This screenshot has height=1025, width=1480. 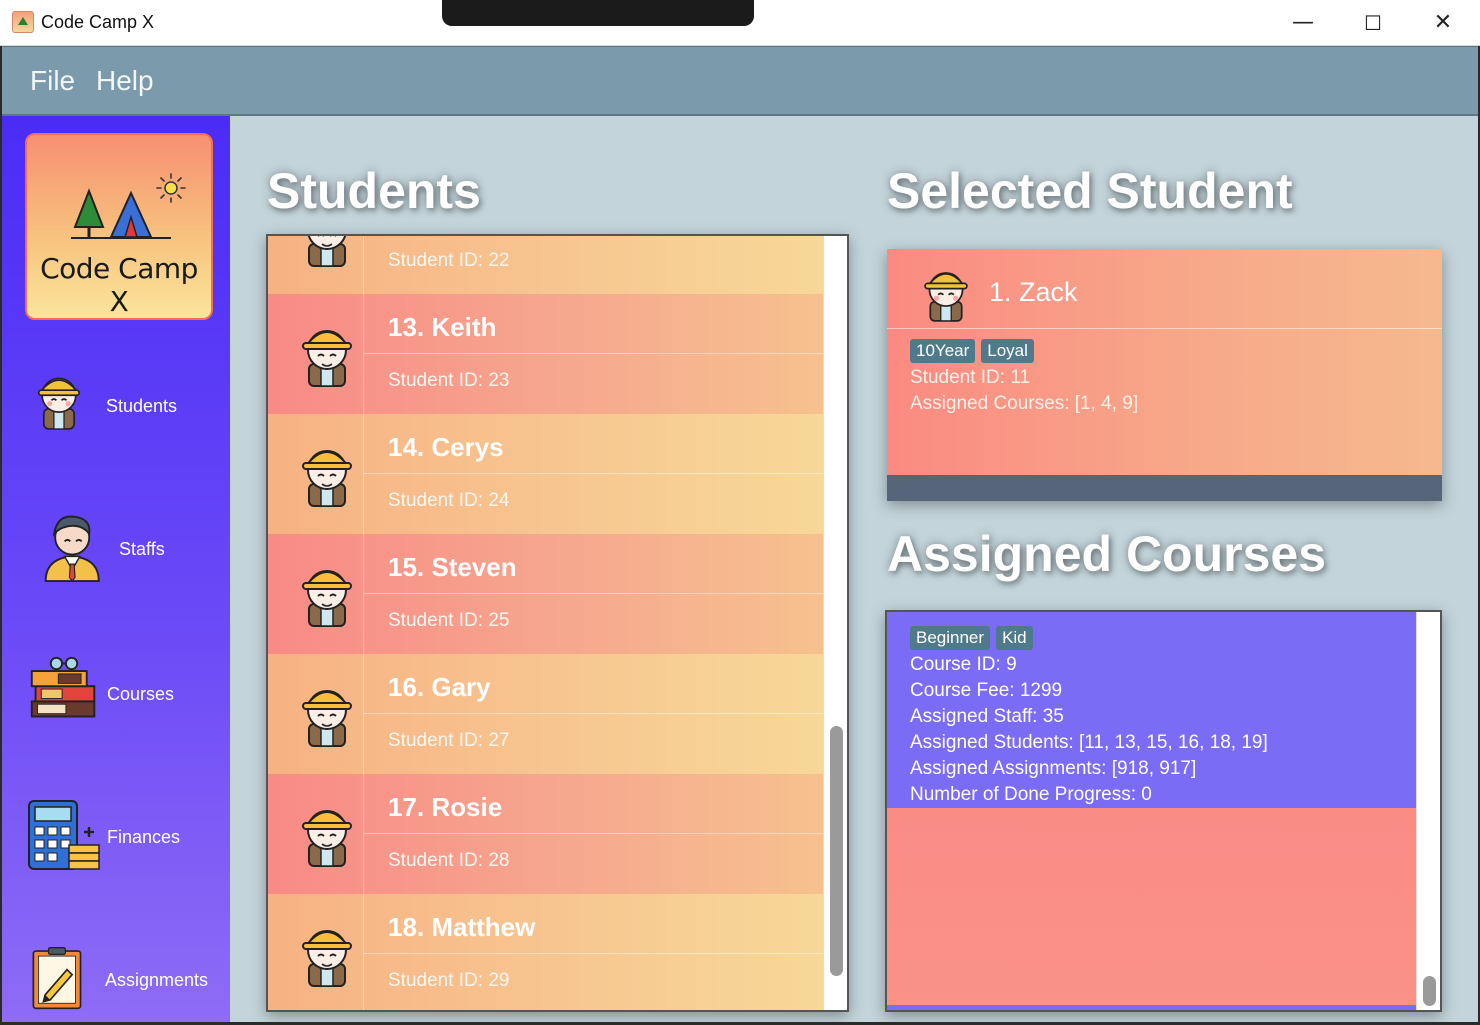 What do you see at coordinates (546, 265) in the screenshot?
I see `student-row: Student ID: 22` at bounding box center [546, 265].